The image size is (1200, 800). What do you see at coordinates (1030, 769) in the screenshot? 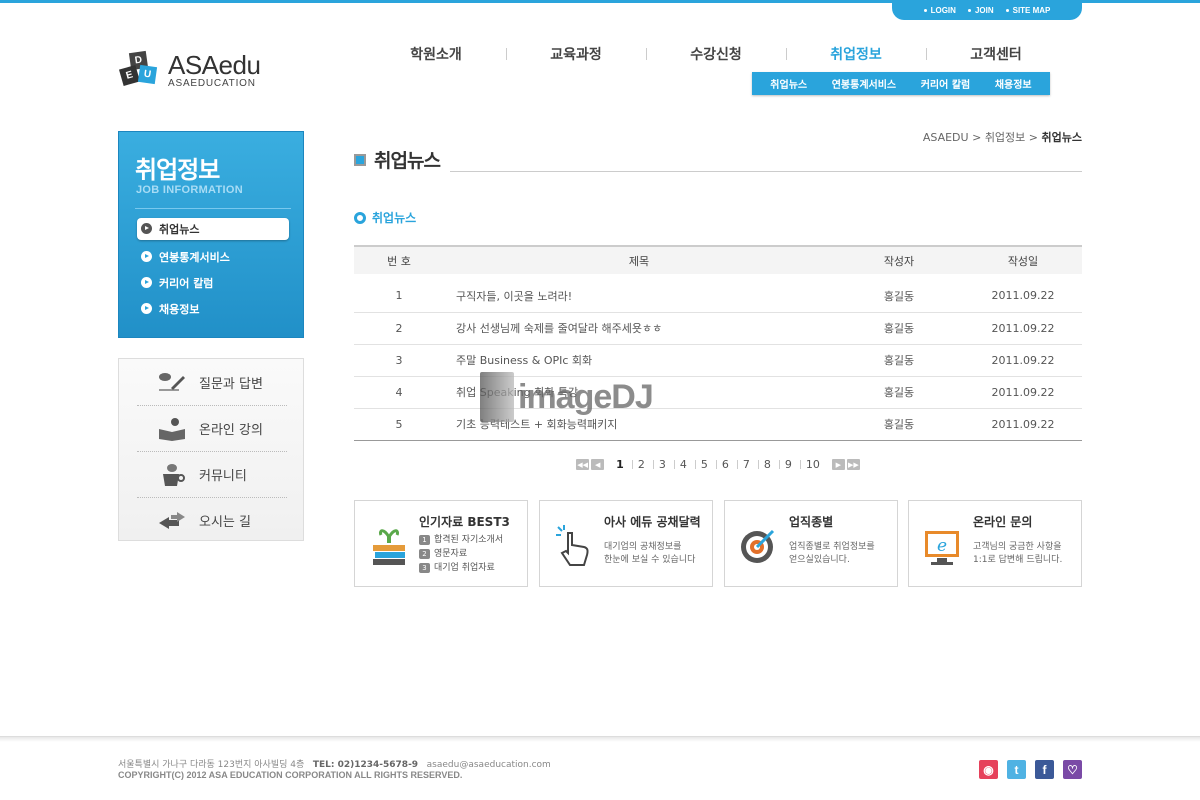
I see `sns-links: ◉ t f ♡` at bounding box center [1030, 769].